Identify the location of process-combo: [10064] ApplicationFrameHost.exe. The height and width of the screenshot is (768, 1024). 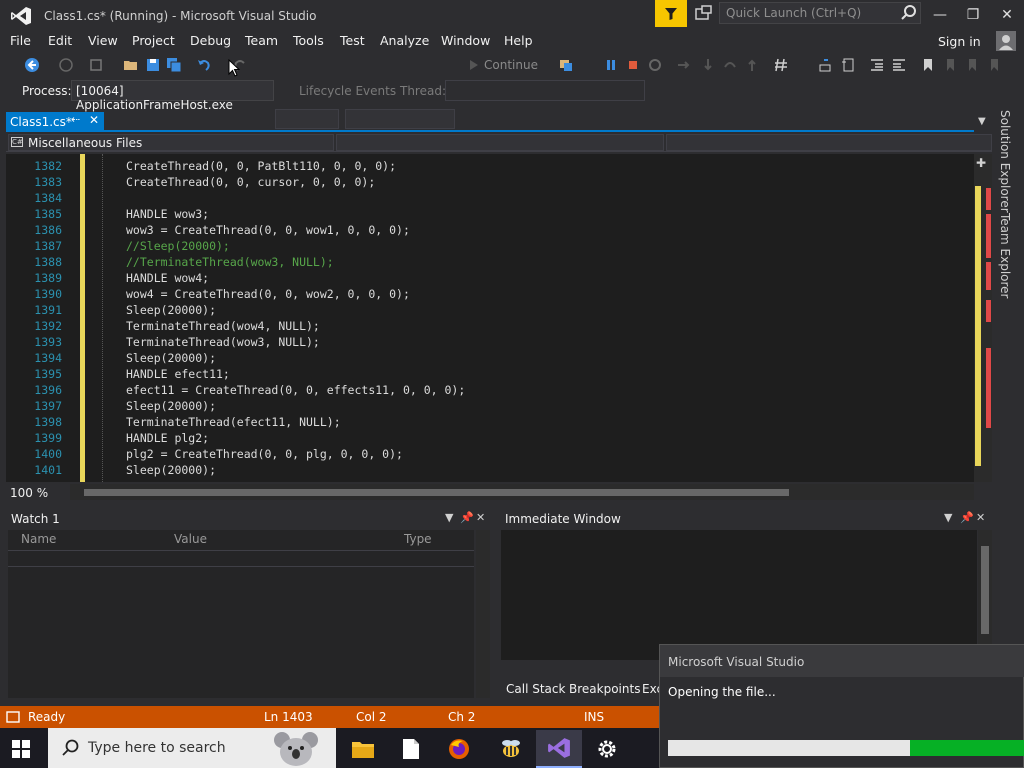
(172, 96).